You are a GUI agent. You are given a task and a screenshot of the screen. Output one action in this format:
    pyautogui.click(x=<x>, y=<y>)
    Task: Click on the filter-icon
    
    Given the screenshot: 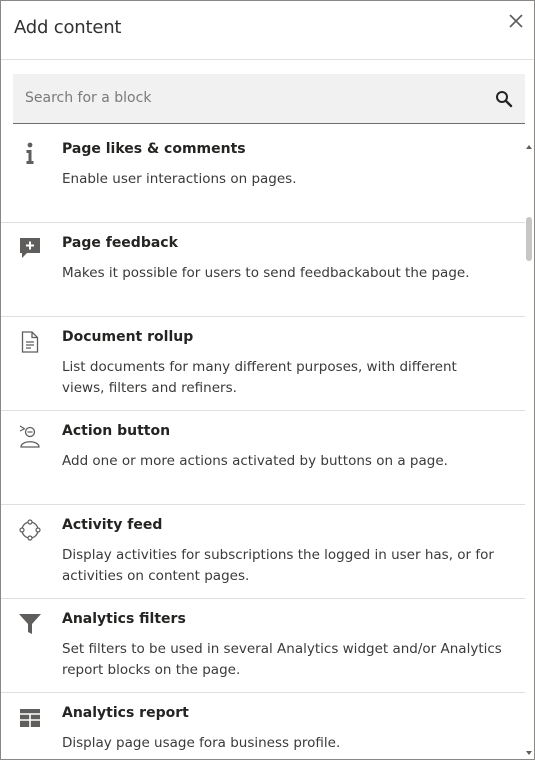 What is the action you would take?
    pyautogui.click(x=30, y=624)
    